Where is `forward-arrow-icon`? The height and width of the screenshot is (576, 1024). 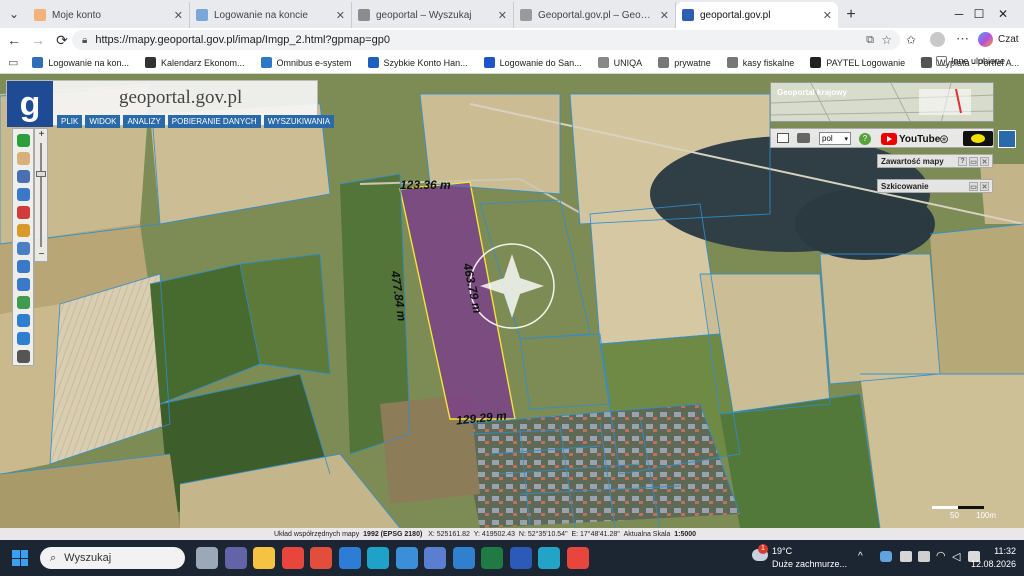 forward-arrow-icon is located at coordinates (23, 338).